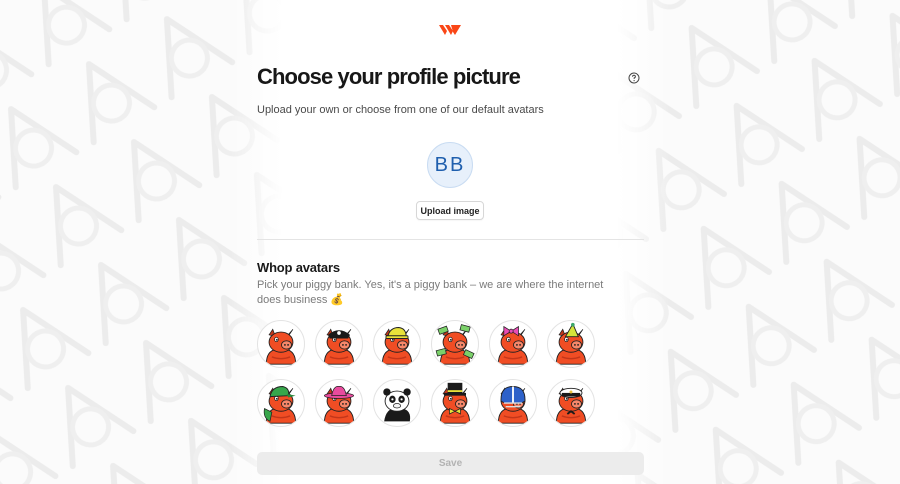 The width and height of the screenshot is (900, 484). I want to click on avatar-option-bow, so click(513, 344).